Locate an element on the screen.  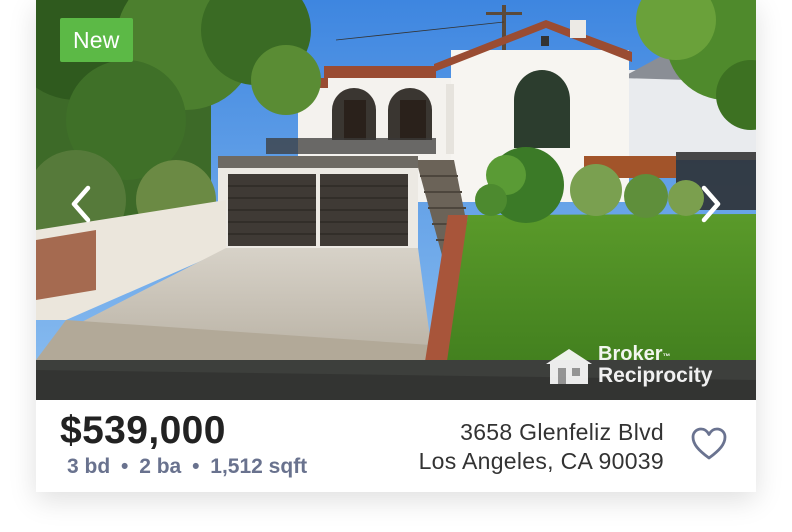
beds: 3 bd is located at coordinates (89, 466).